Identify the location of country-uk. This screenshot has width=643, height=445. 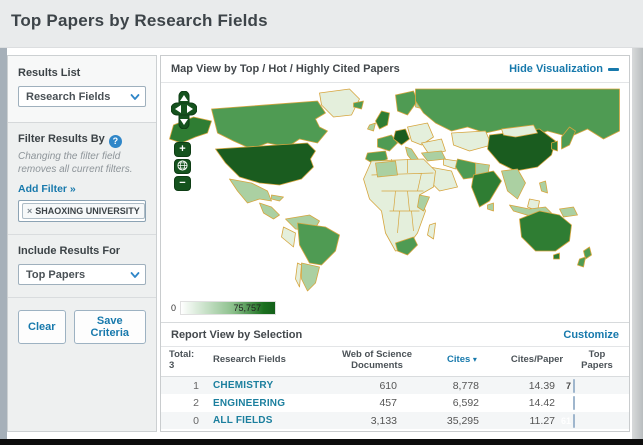
(382, 120).